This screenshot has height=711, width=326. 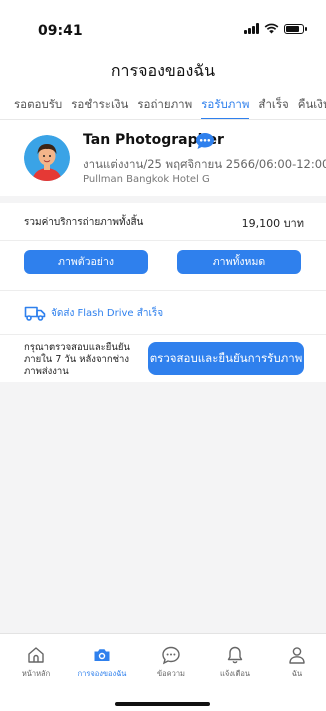 I want to click on chat-icon, so click(x=171, y=655).